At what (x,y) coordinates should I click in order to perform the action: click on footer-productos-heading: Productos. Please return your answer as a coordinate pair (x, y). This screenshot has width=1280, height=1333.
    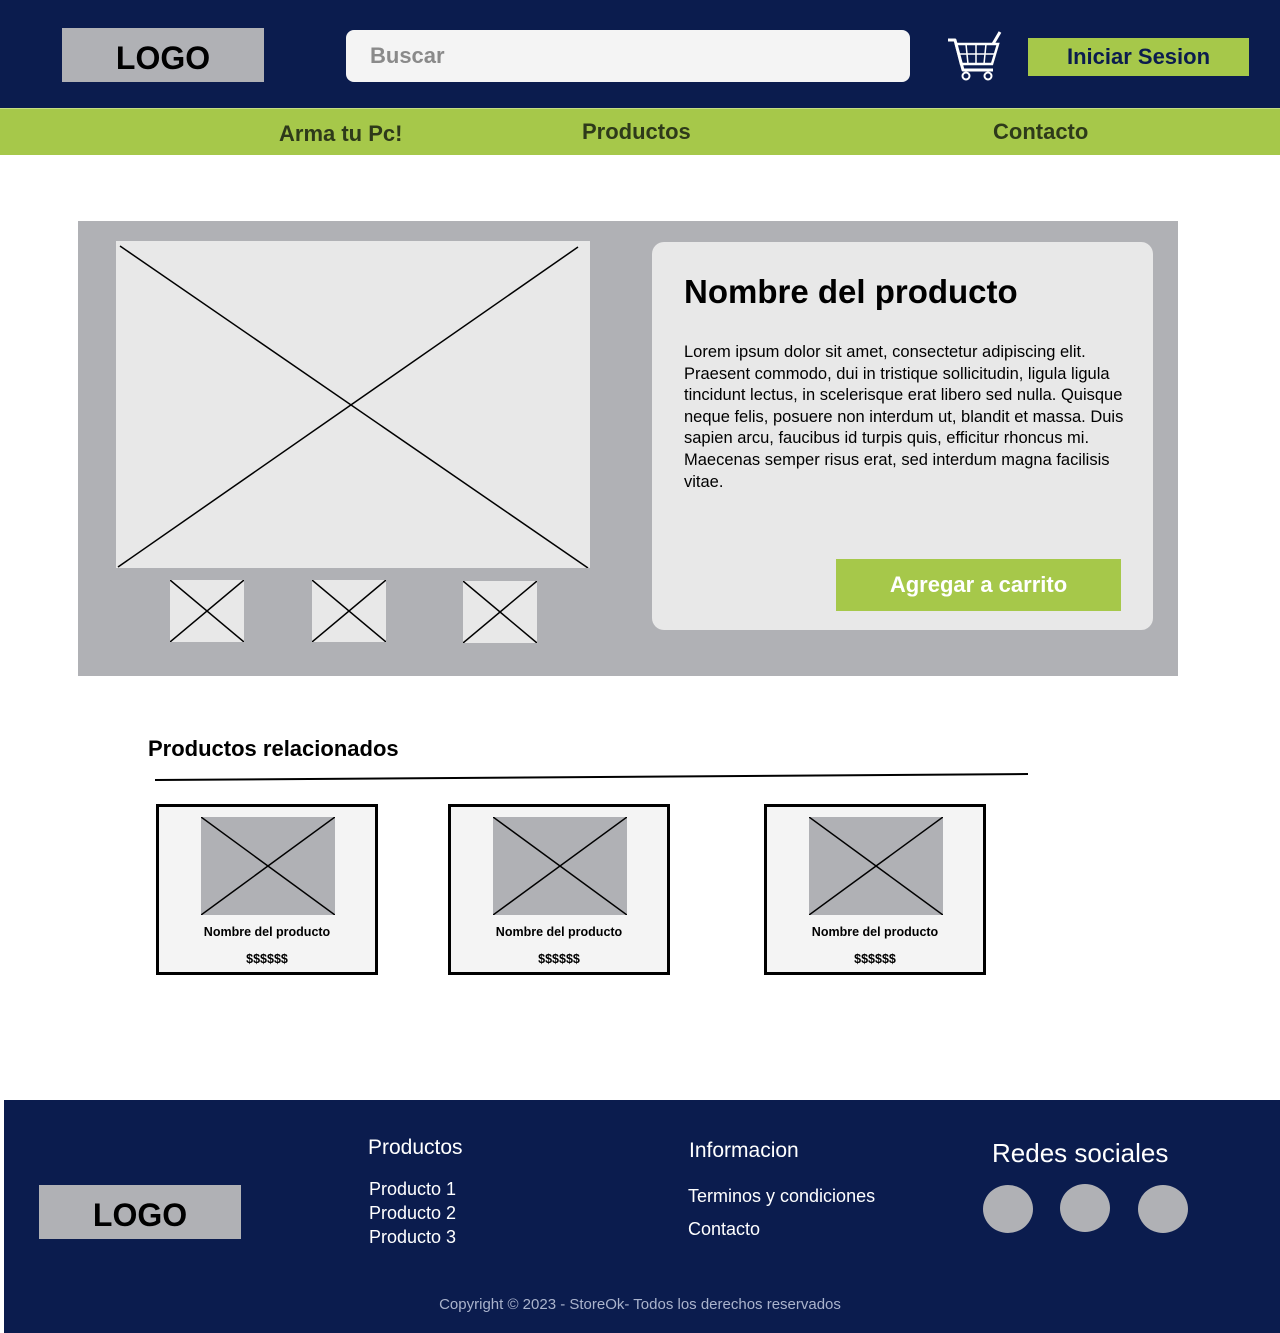
    Looking at the image, I should click on (415, 1147).